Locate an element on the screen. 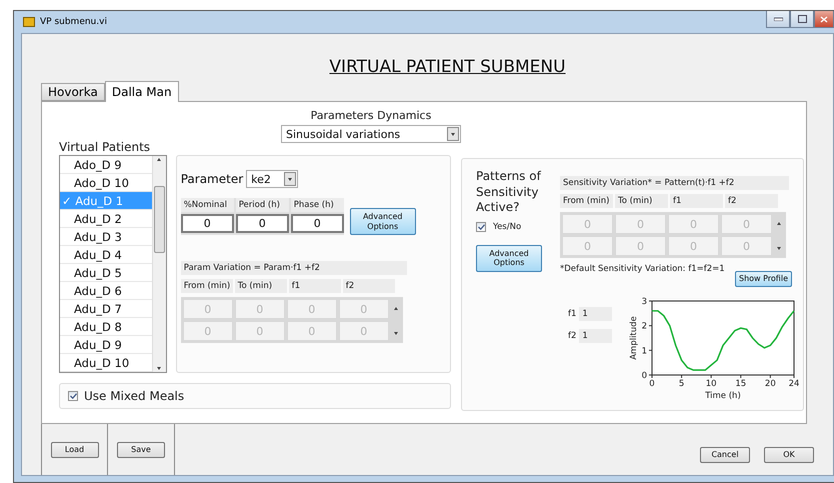 The width and height of the screenshot is (834, 483). window-title: VP submenu.vi is located at coordinates (73, 22).